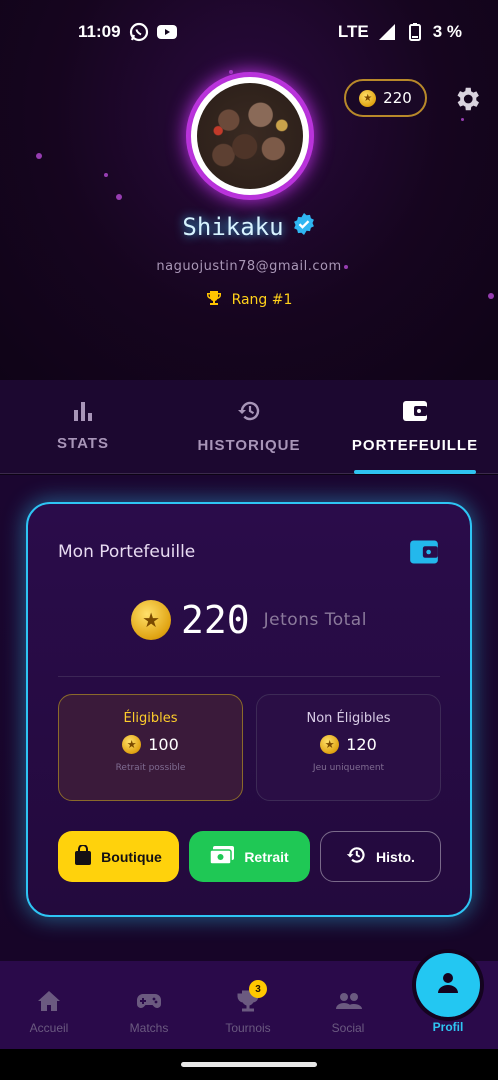 This screenshot has height=1080, width=498. What do you see at coordinates (49, 1028) in the screenshot?
I see `nav-home-label: Accueil` at bounding box center [49, 1028].